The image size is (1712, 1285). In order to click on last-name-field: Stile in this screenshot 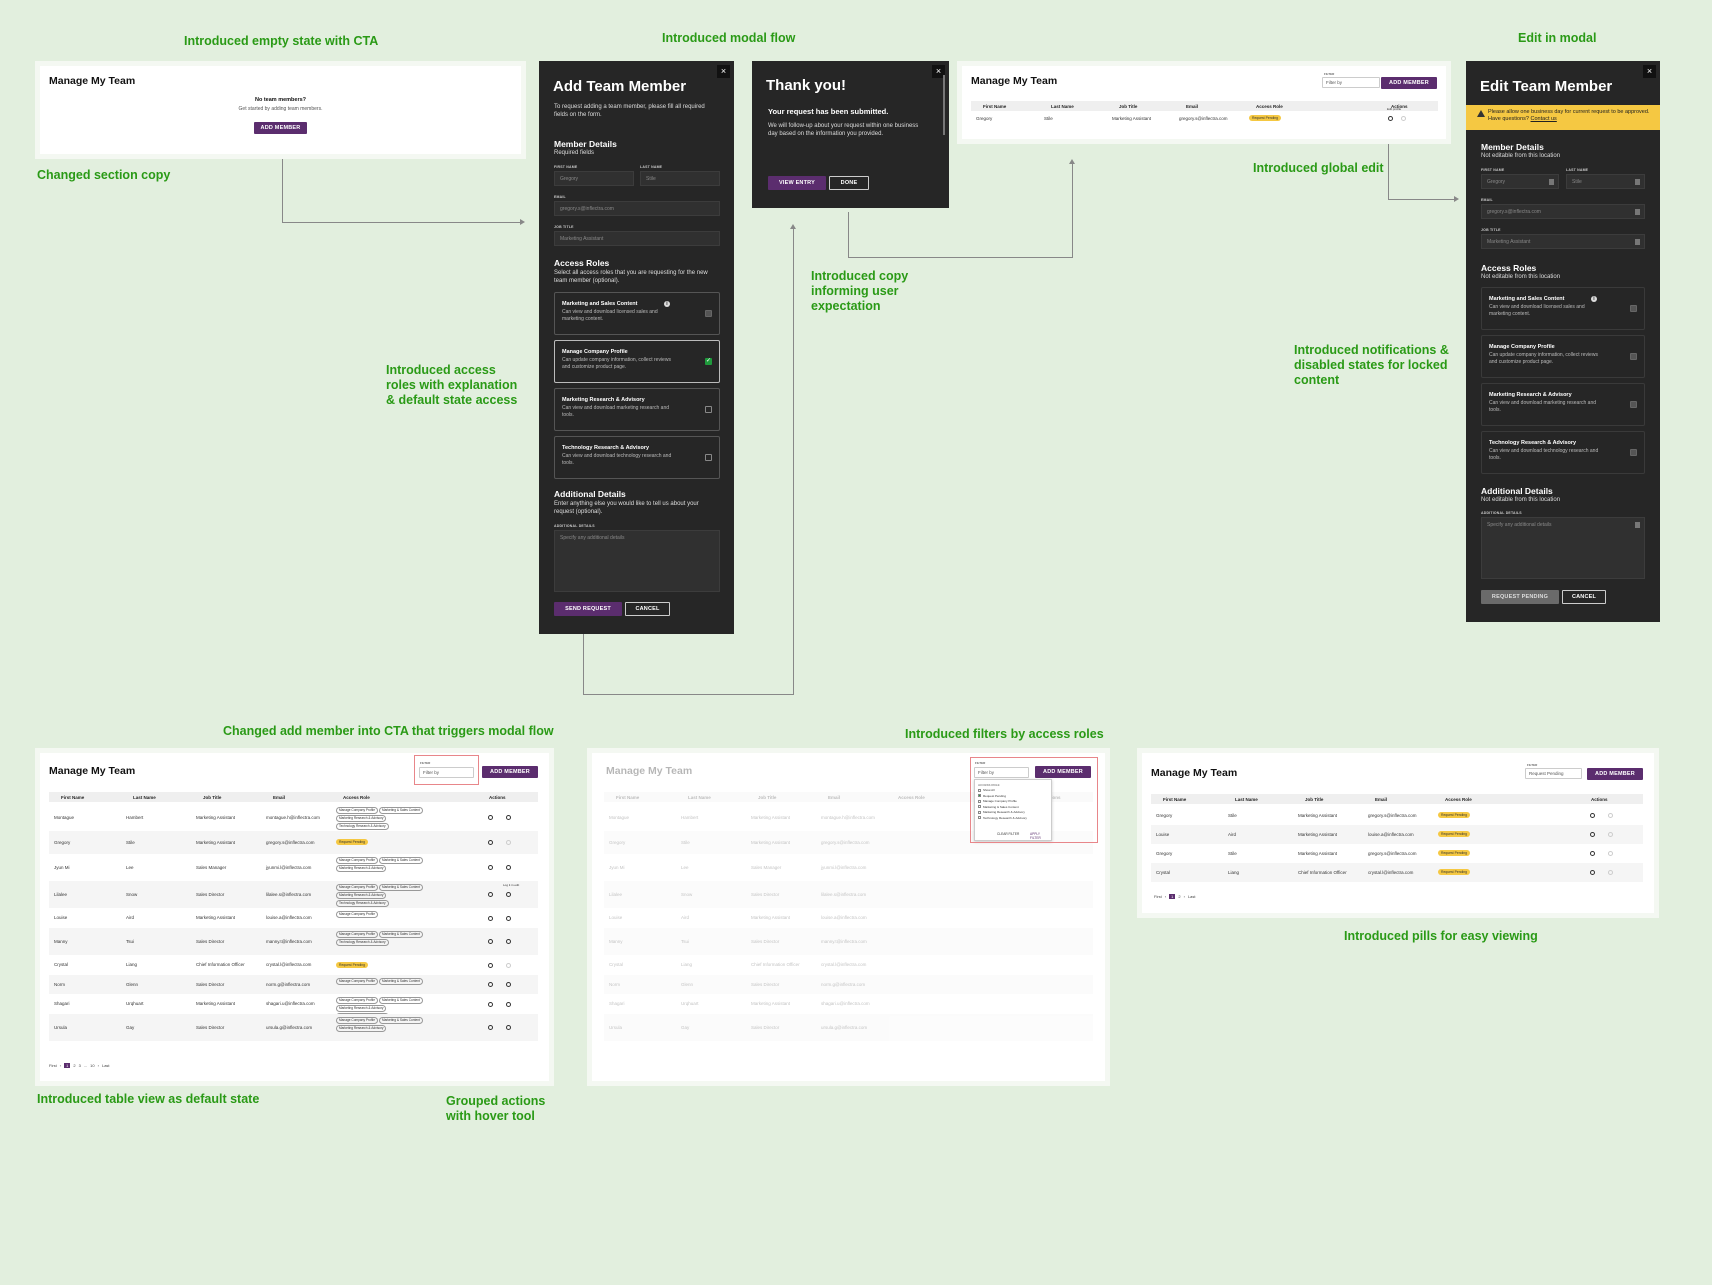, I will do `click(680, 178)`.